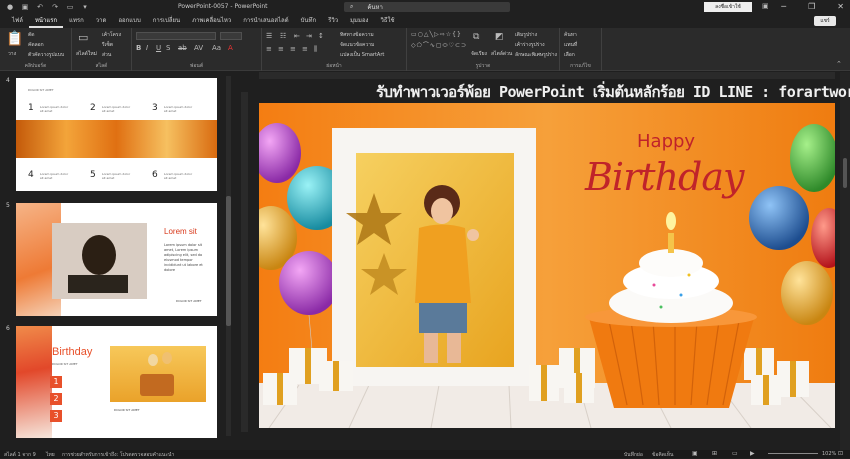  What do you see at coordinates (70, 7) in the screenshot?
I see `present-icon: ▭` at bounding box center [70, 7].